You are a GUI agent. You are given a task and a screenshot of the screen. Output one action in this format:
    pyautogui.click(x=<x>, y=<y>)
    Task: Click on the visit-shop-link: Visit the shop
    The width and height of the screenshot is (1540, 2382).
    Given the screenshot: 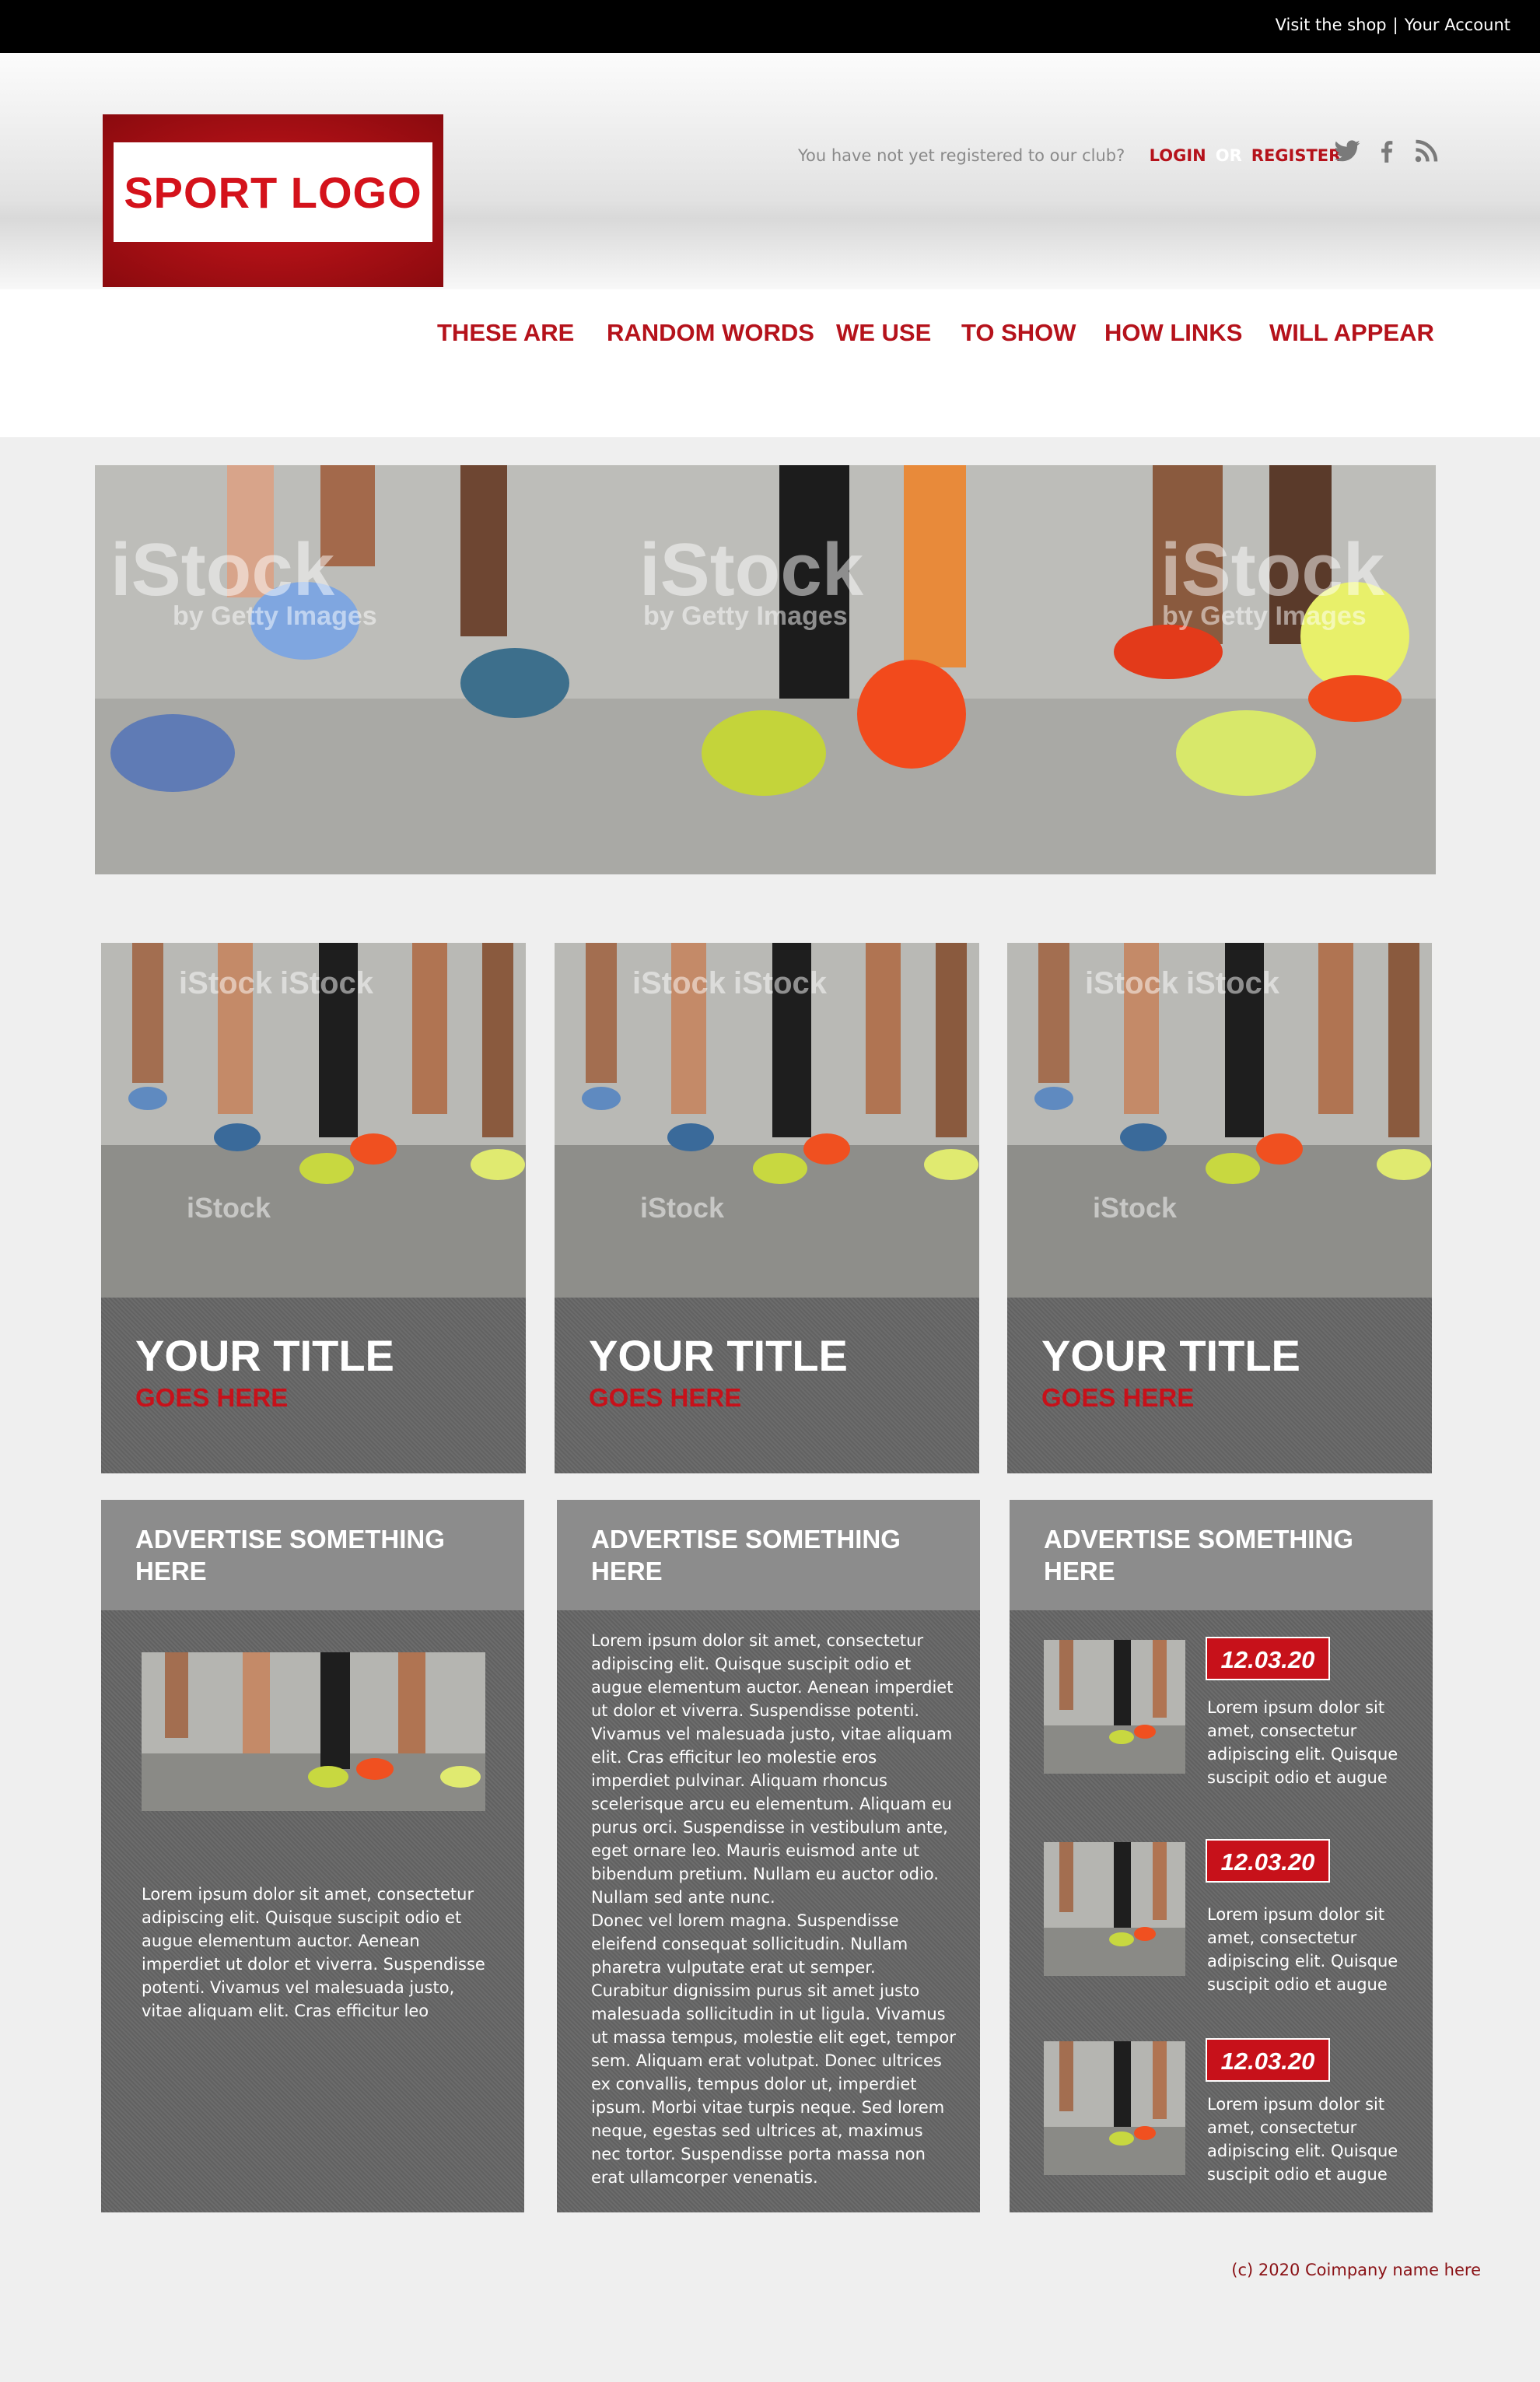 What is the action you would take?
    pyautogui.click(x=1332, y=25)
    